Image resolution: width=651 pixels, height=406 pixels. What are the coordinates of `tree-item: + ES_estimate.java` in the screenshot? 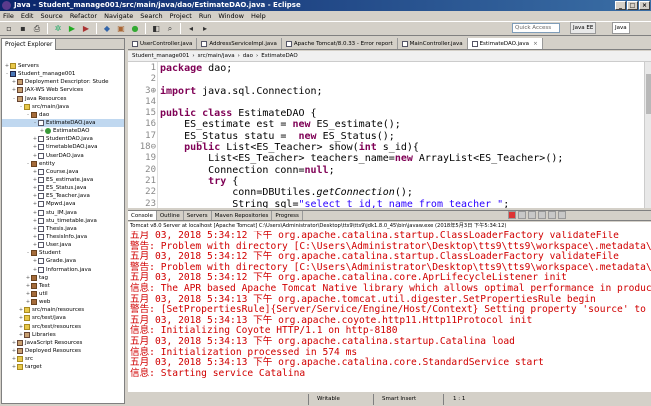 It's located at (63, 180).